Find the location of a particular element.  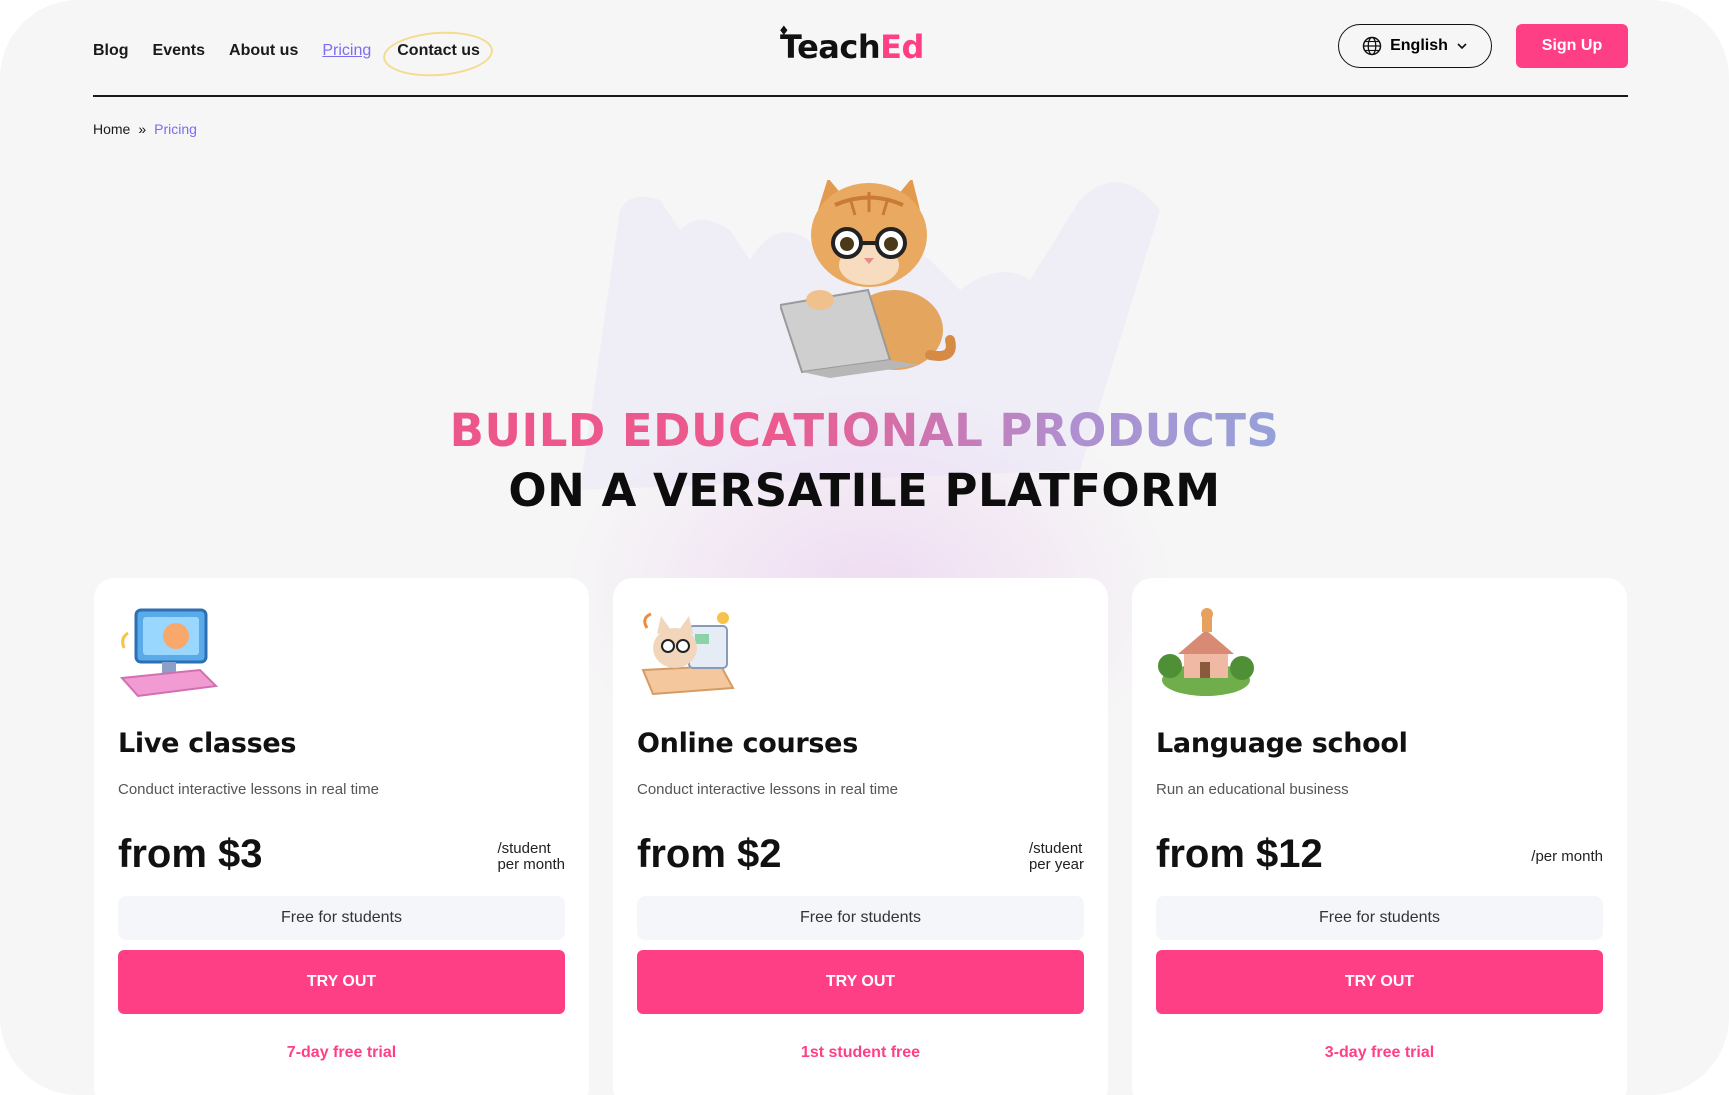

free-trial-link: 3-day free trial is located at coordinates (1379, 1053).